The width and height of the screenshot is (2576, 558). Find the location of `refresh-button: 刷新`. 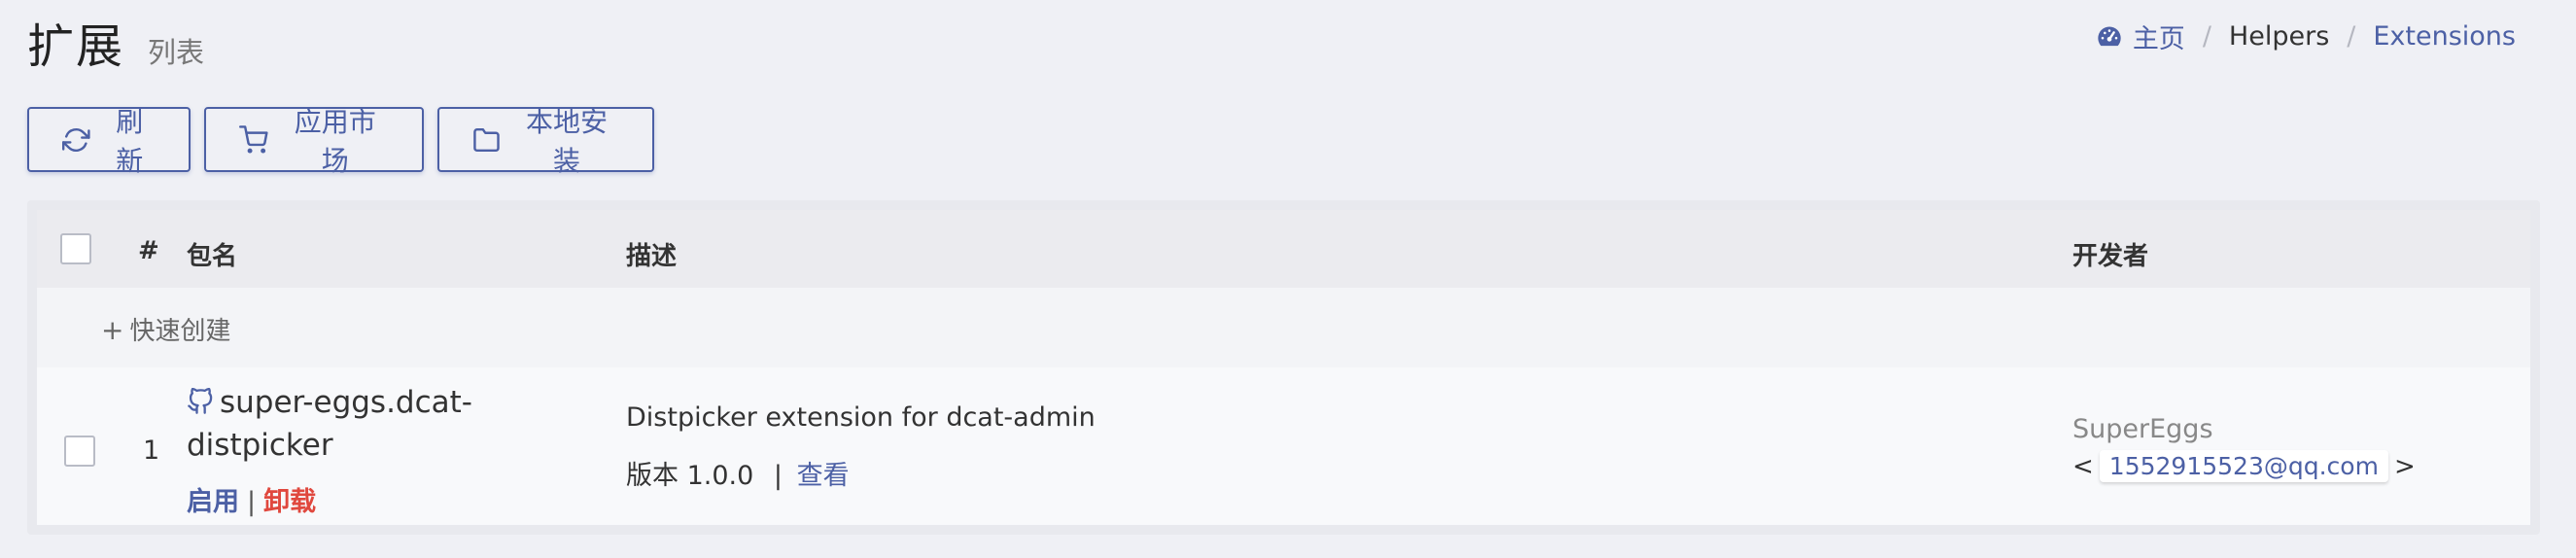

refresh-button: 刷新 is located at coordinates (109, 141).